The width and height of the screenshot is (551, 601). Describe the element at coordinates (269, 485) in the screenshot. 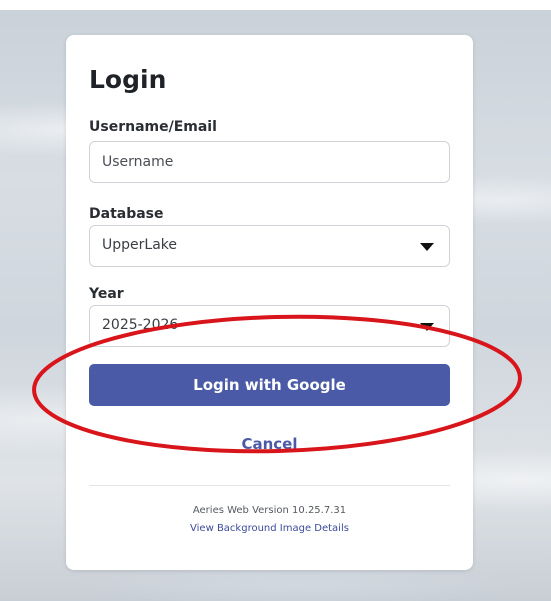

I see `divider` at that location.